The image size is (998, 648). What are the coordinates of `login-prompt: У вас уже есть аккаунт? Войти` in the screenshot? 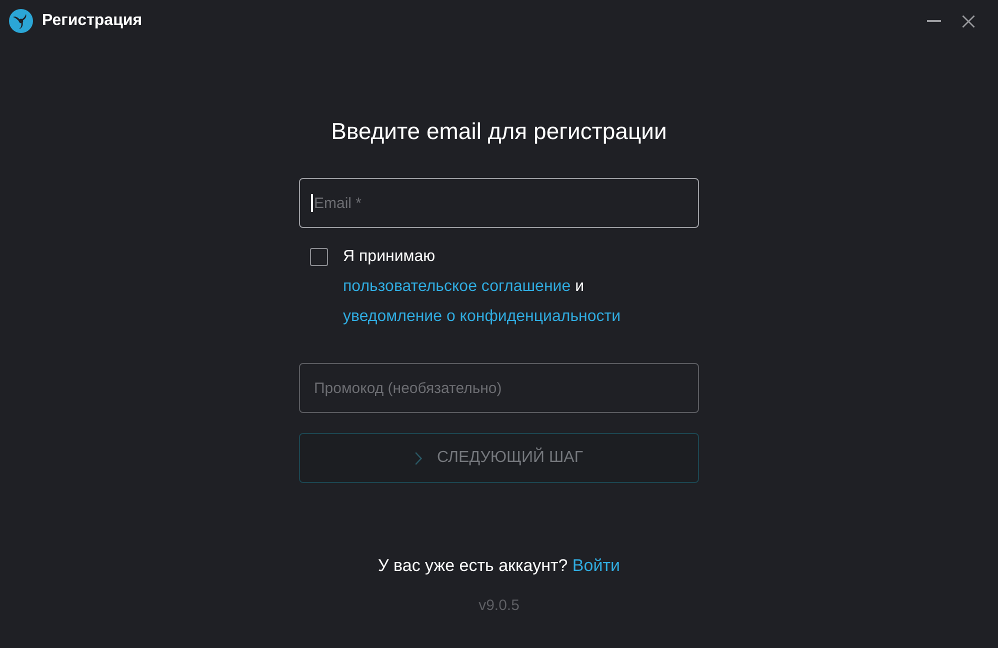 It's located at (499, 566).